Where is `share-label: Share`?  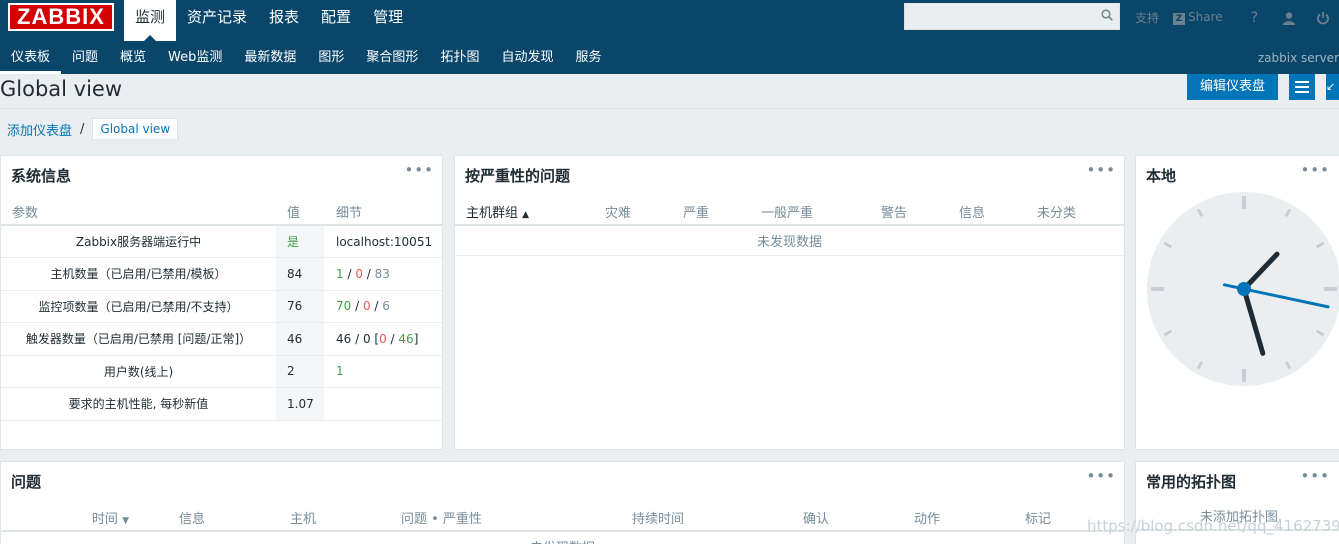
share-label: Share is located at coordinates (1205, 17).